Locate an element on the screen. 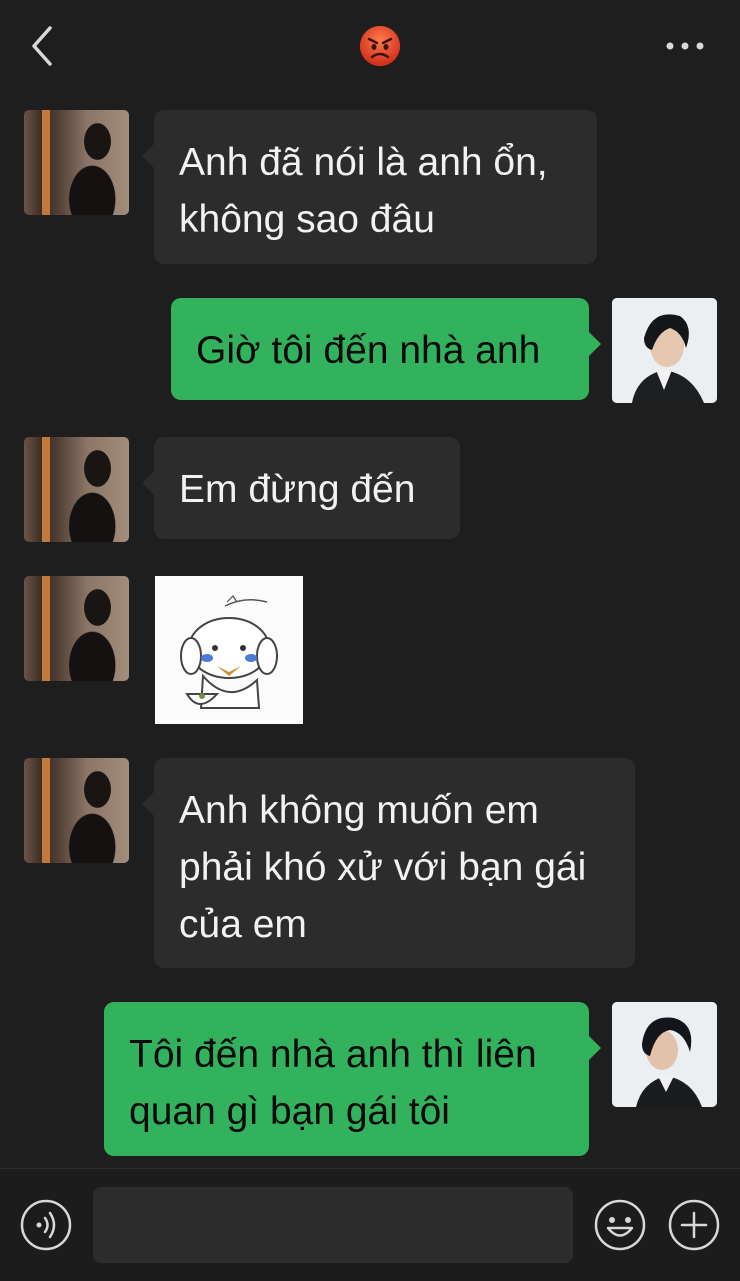 The image size is (740, 1281). angry-face-icon is located at coordinates (380, 46).